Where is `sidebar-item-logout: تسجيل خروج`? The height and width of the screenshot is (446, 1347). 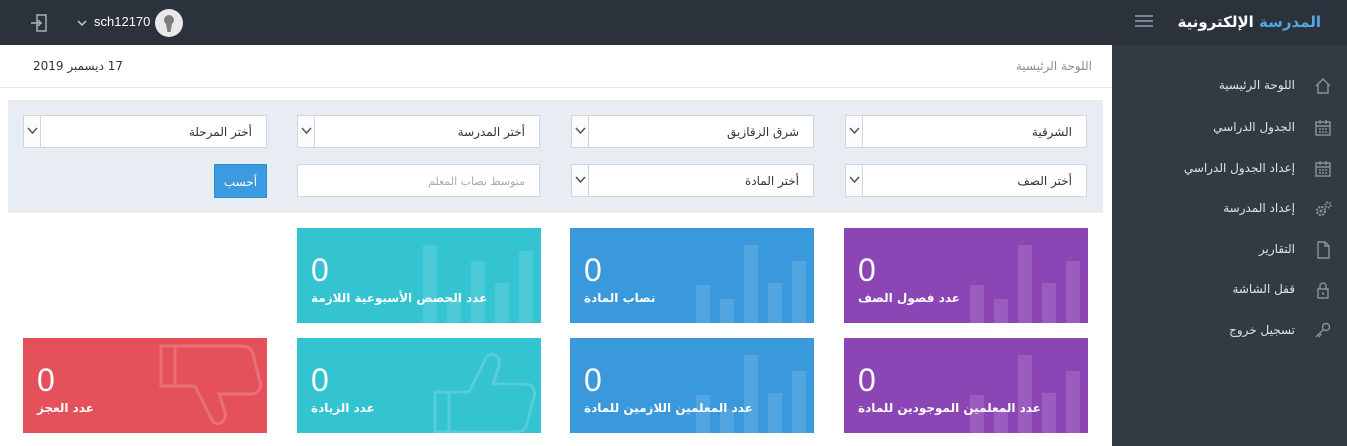
sidebar-item-logout: تسجيل خروج is located at coordinates (1229, 331).